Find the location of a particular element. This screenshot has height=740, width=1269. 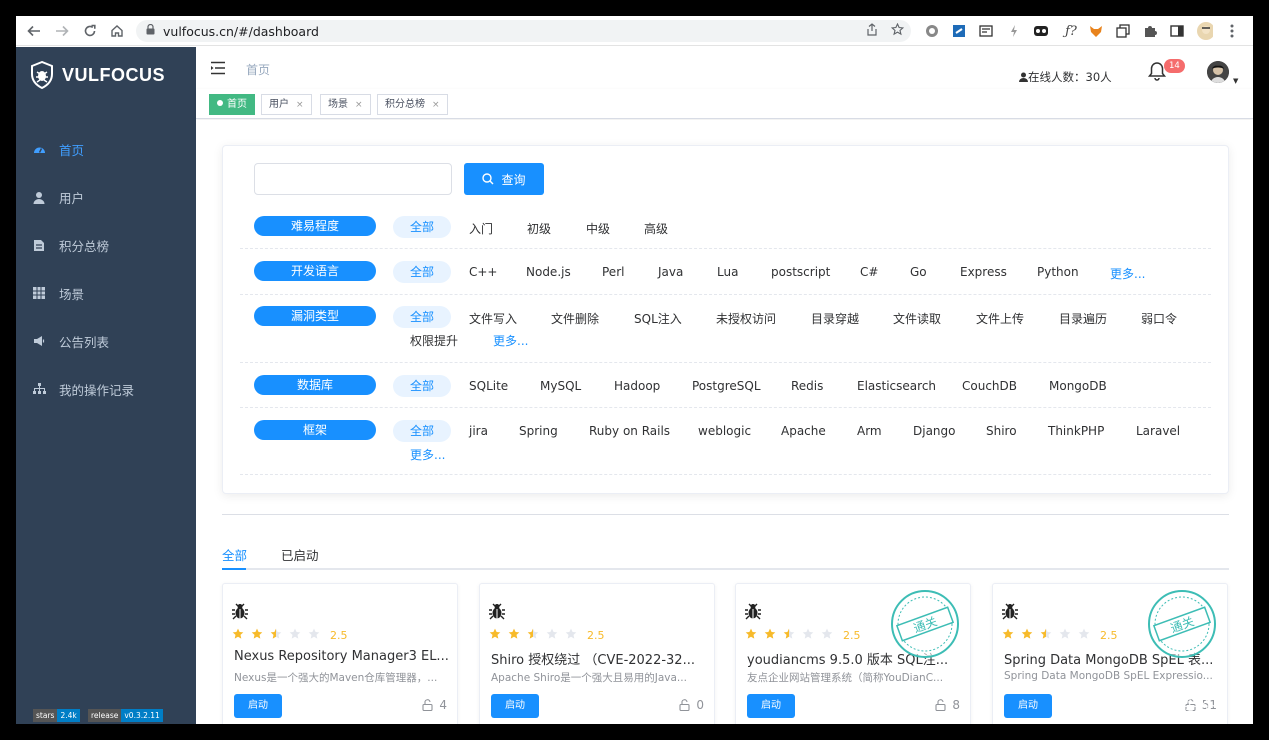

sidebar-item-history: 我的操作记录 is located at coordinates (106, 389).